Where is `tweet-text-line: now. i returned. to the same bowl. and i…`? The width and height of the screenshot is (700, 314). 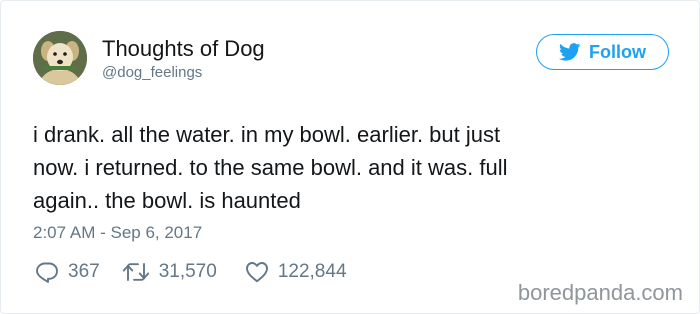
tweet-text-line: now. i returned. to the same bowl. and i… is located at coordinates (270, 167).